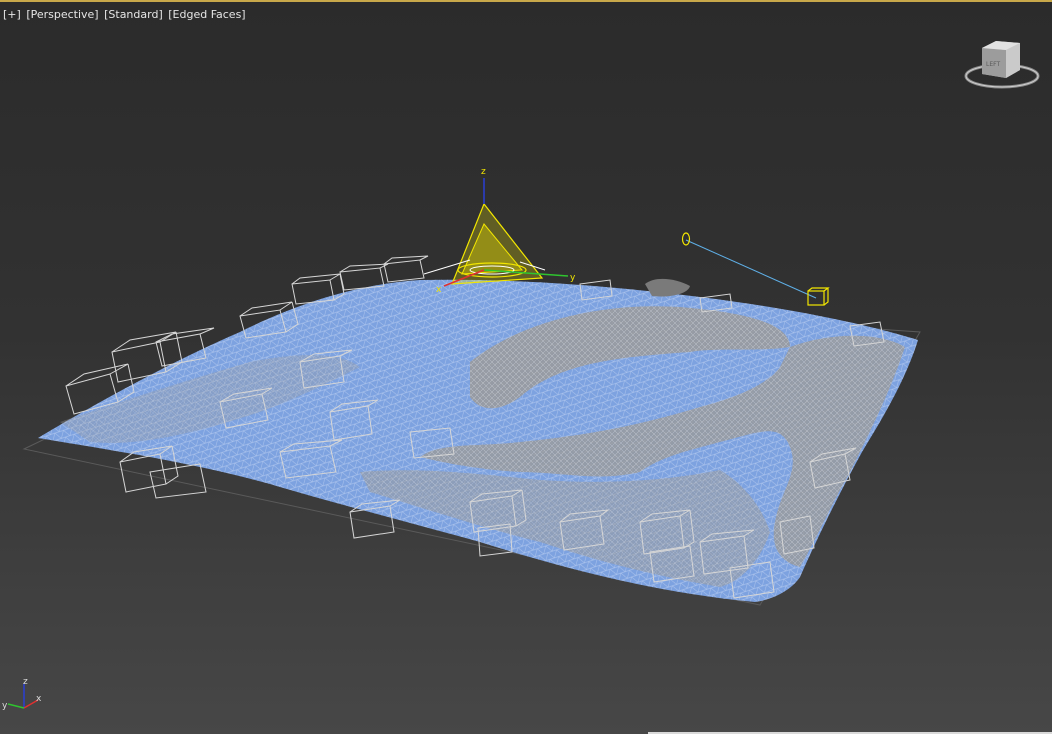 This screenshot has width=1052, height=734. I want to click on selected-light-gizmo: z y x, so click(499, 231).